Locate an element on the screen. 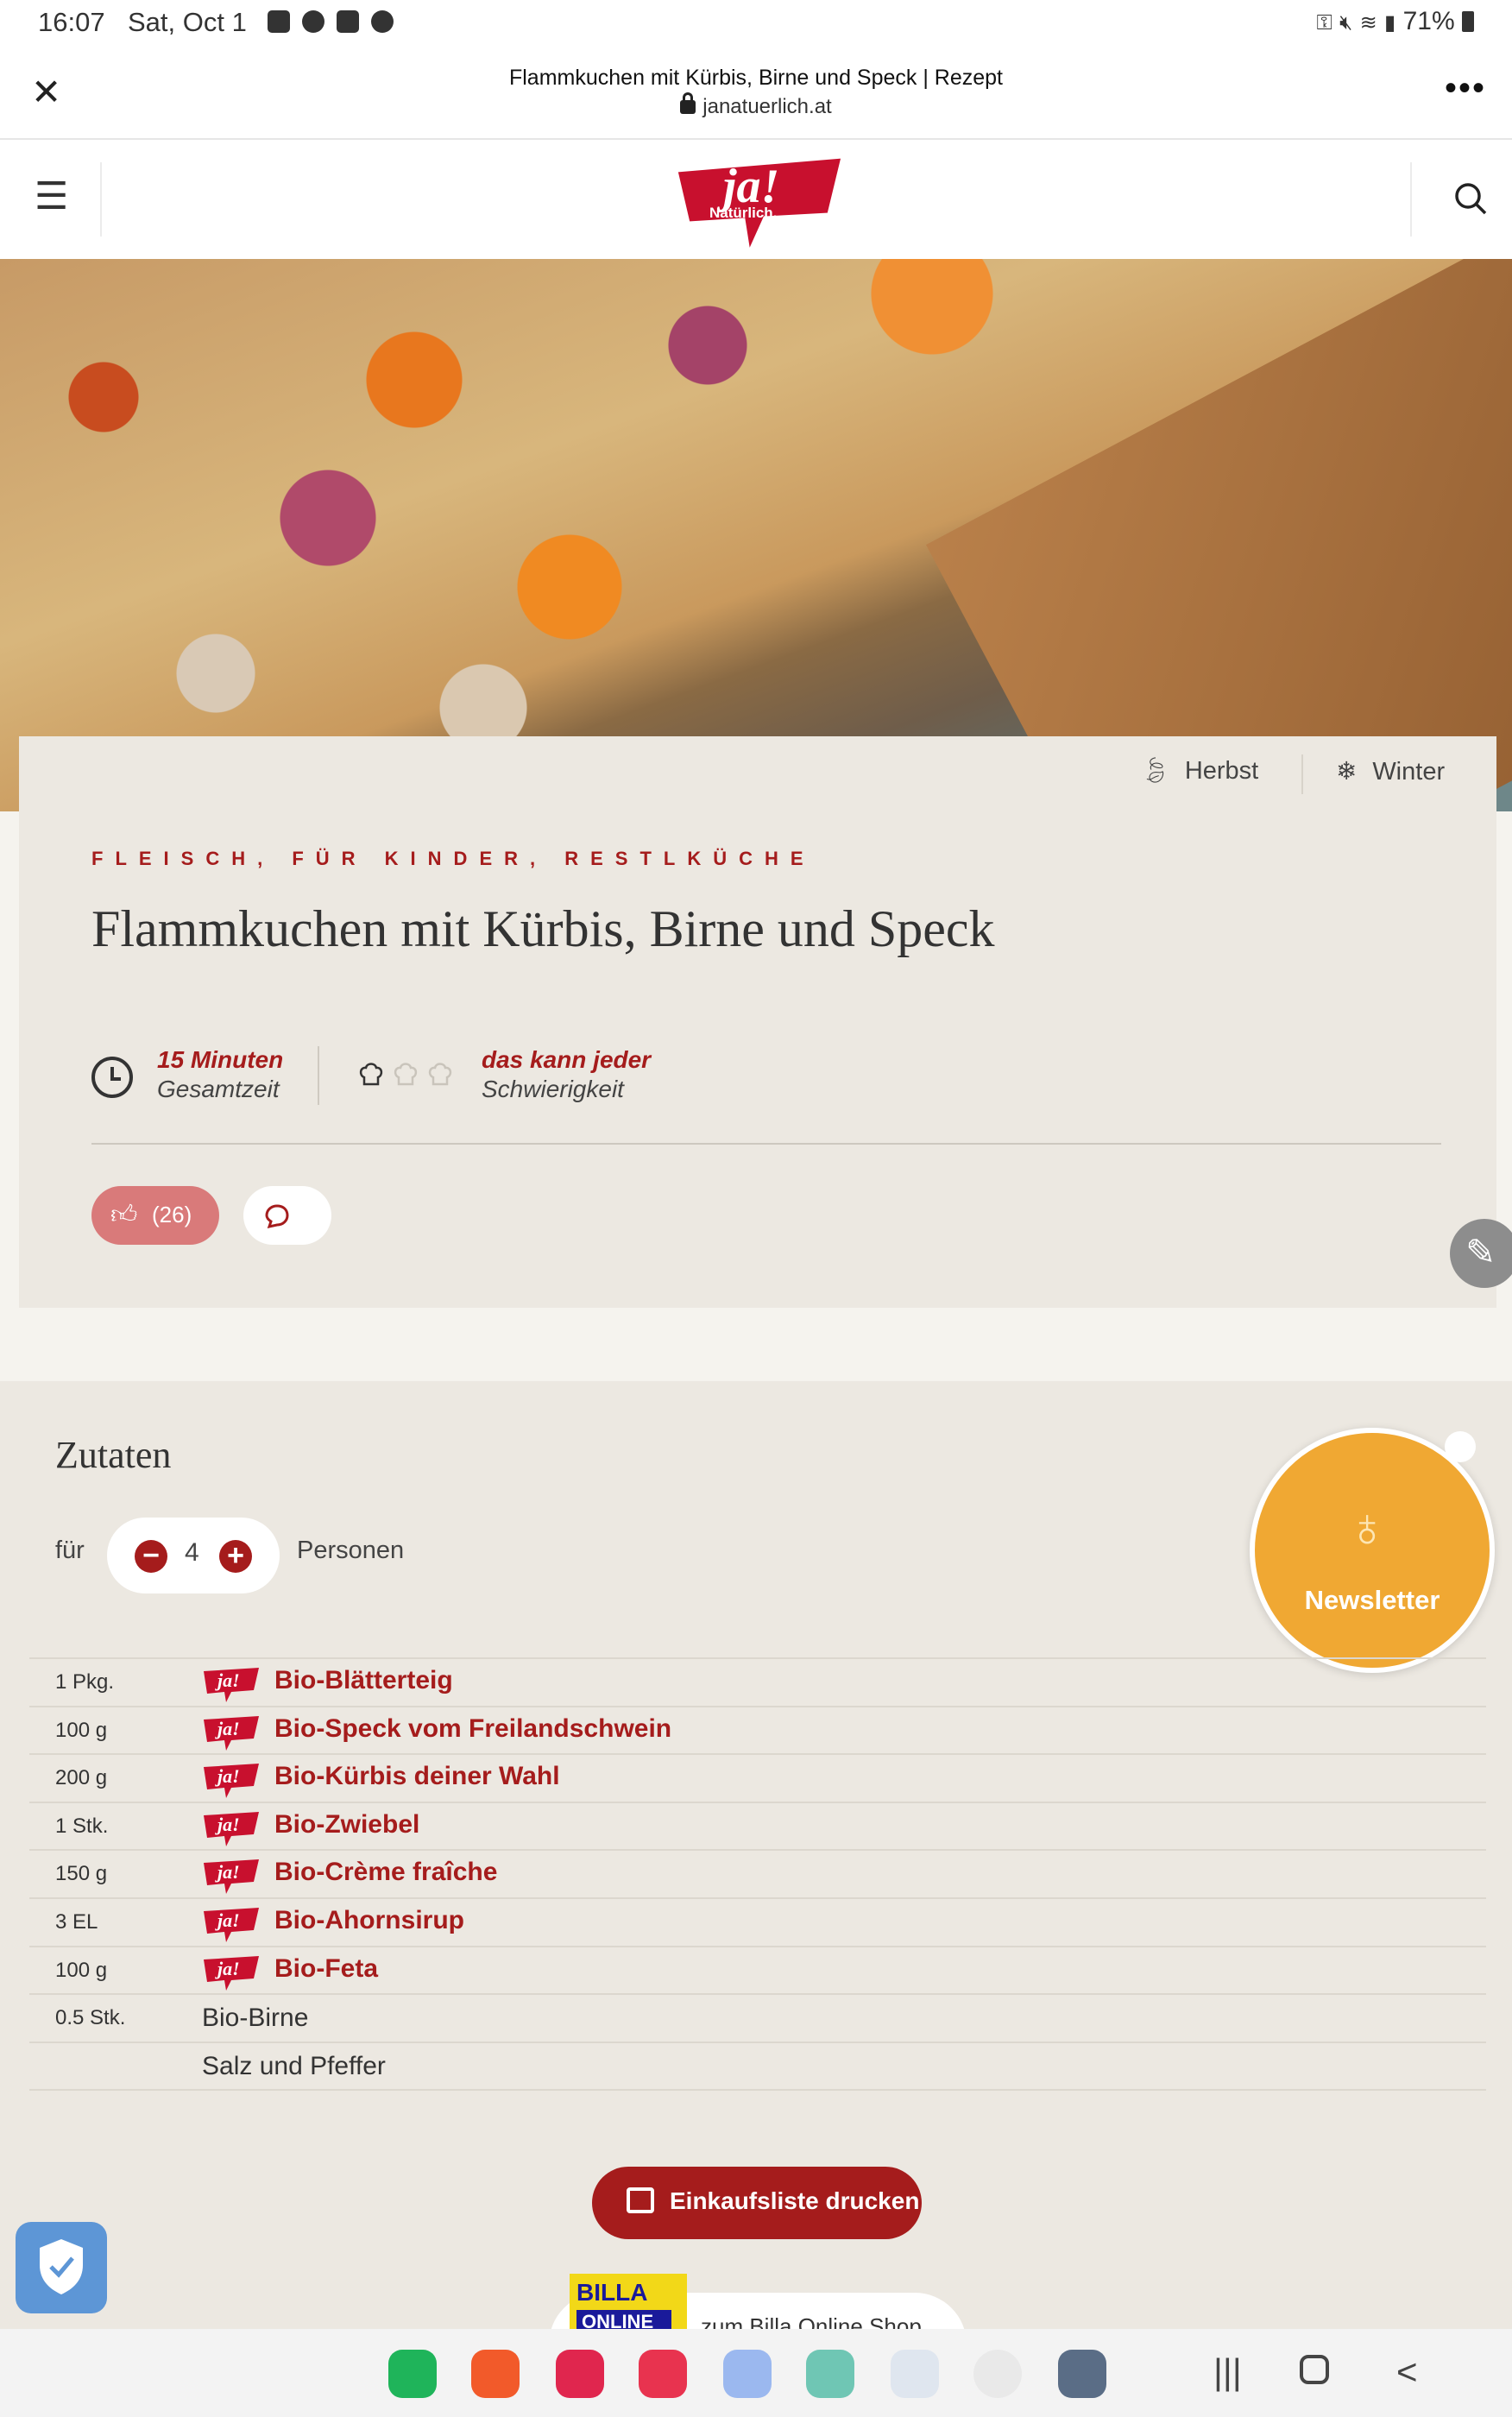 Image resolution: width=1512 pixels, height=2417 pixels. mute-icon: 🔇︎ is located at coordinates (1346, 23).